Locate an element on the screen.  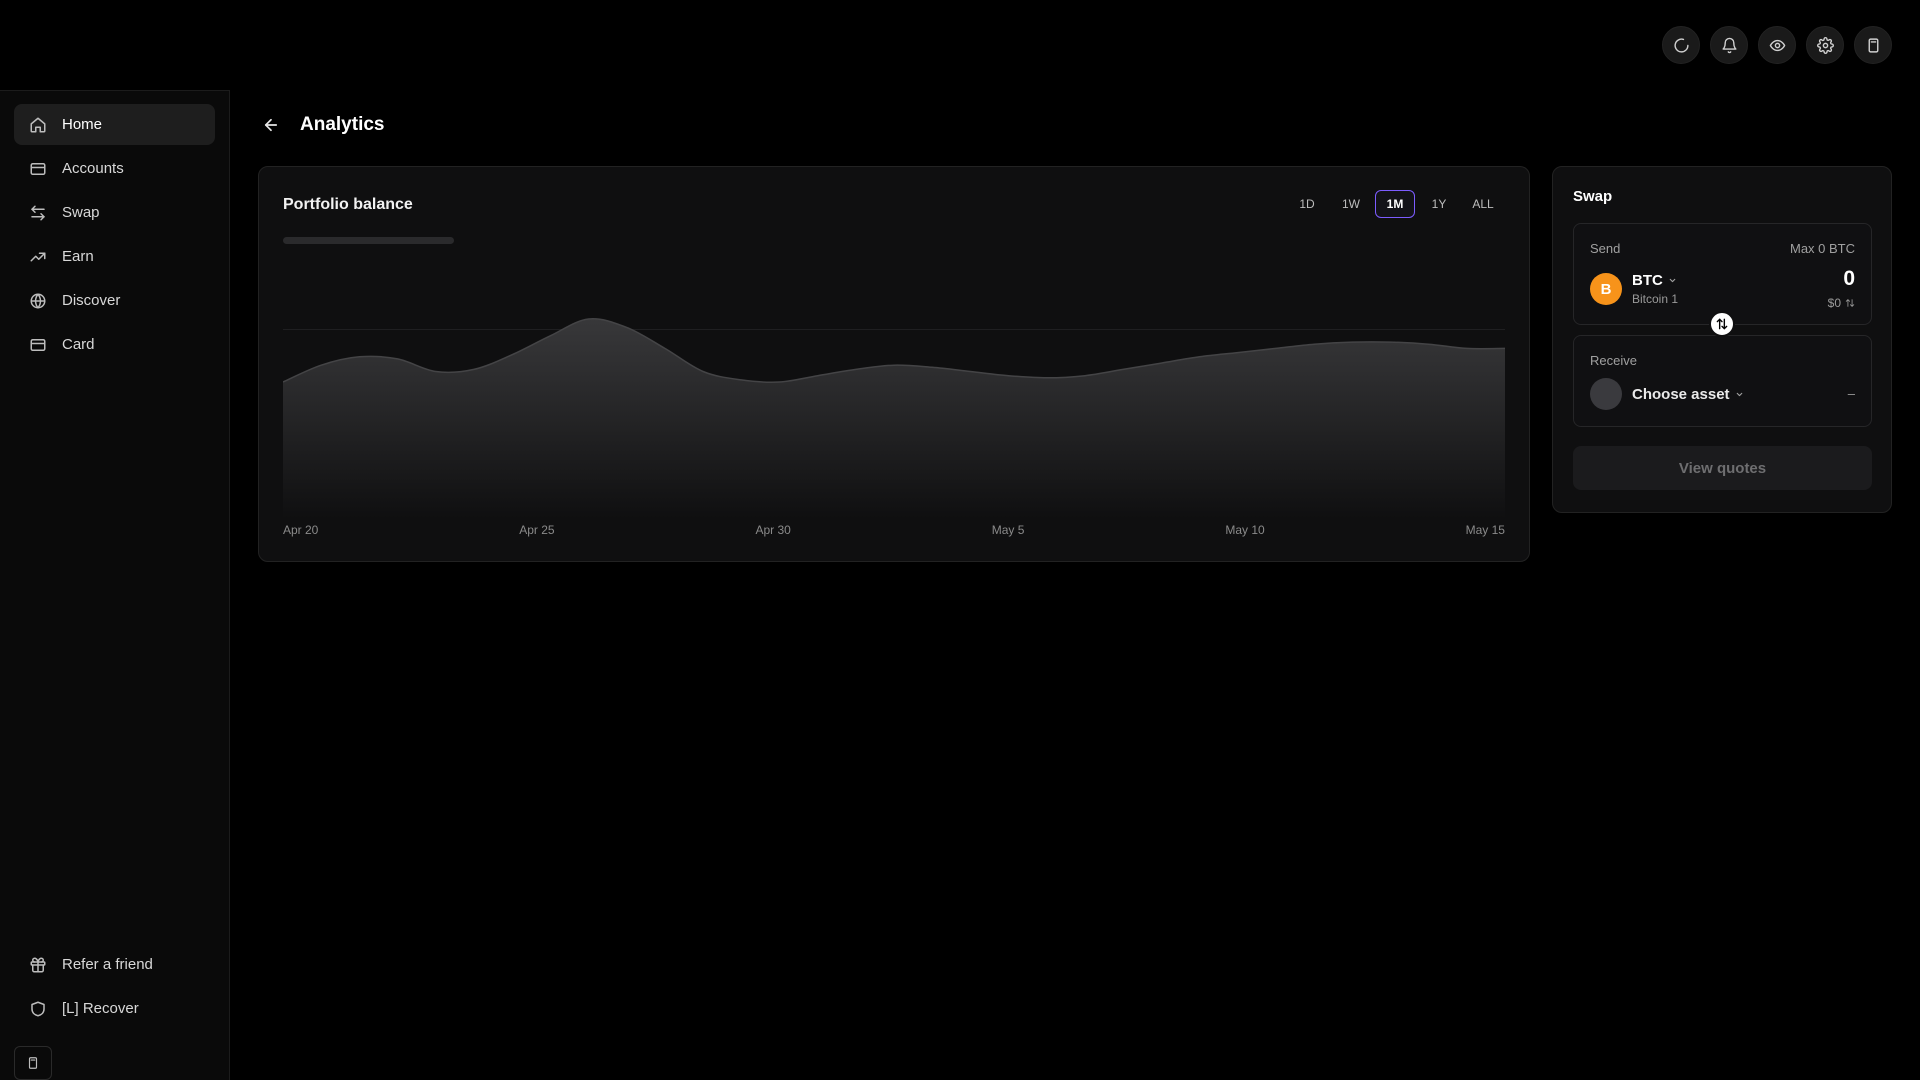
portfolio-title: Portfolio balance is located at coordinates (348, 204).